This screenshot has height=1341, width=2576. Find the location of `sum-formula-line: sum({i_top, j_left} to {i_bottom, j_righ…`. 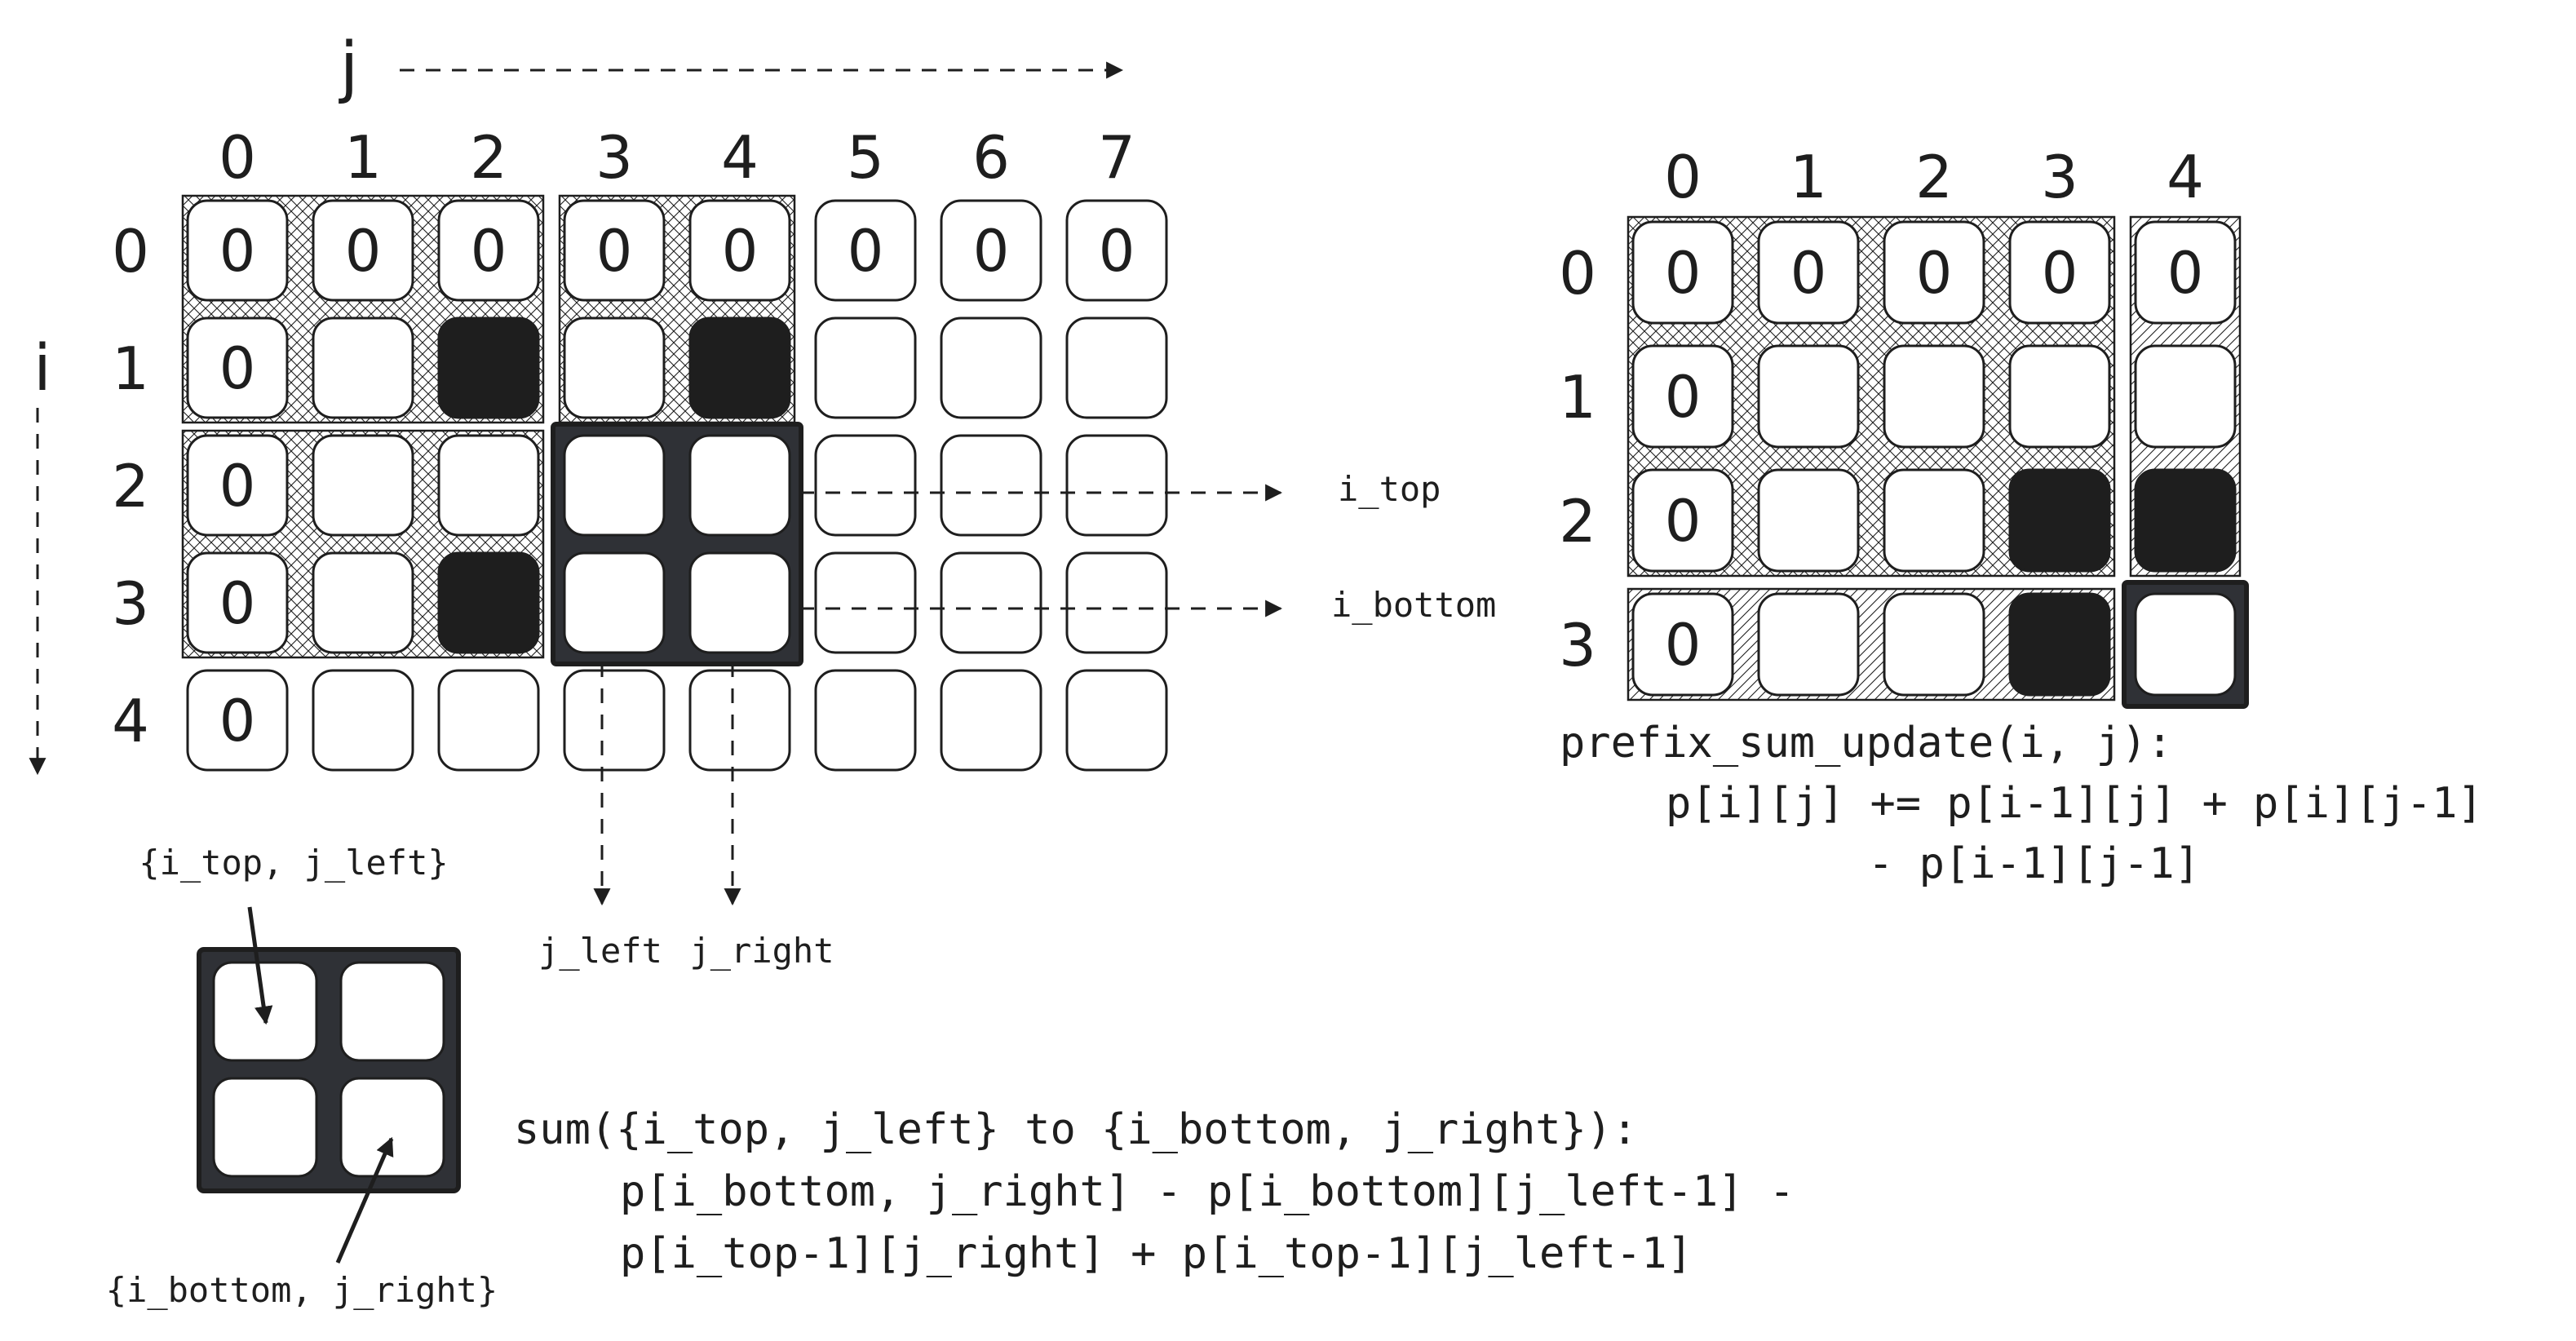

sum-formula-line: sum({i_top, j_left} to {i_bottom, j_righ… is located at coordinates (1076, 1130).